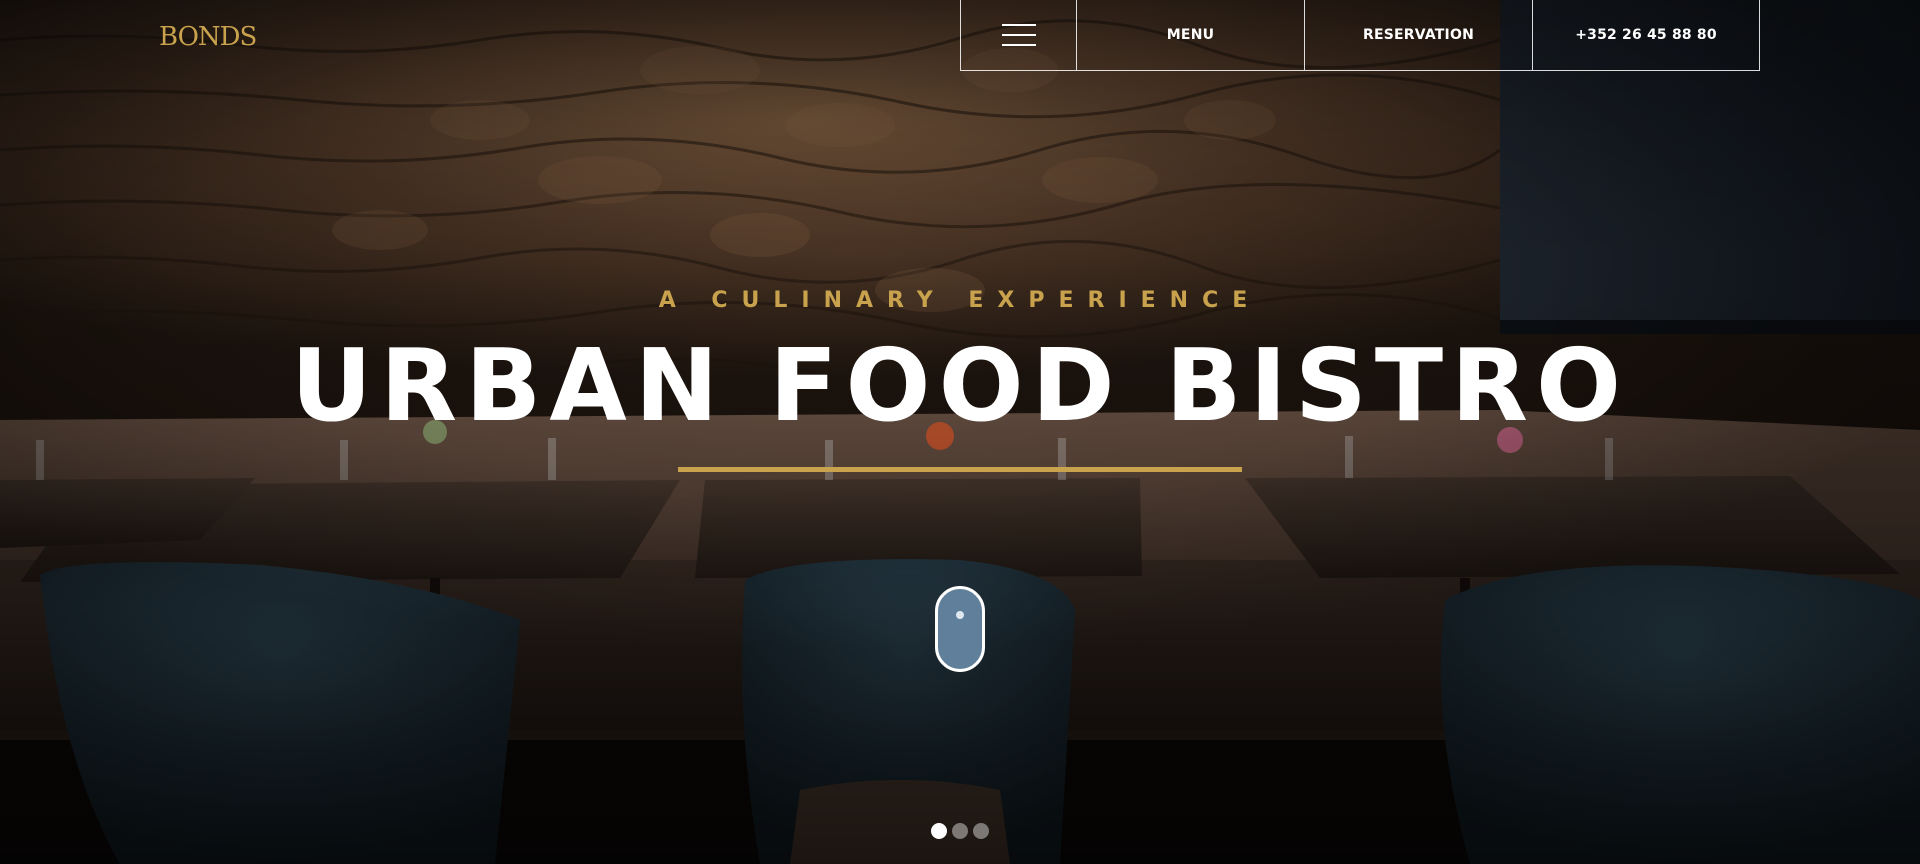 The height and width of the screenshot is (864, 1920). Describe the element at coordinates (960, 385) in the screenshot. I see `hero-title: URBAN FOOD BISTRO` at that location.